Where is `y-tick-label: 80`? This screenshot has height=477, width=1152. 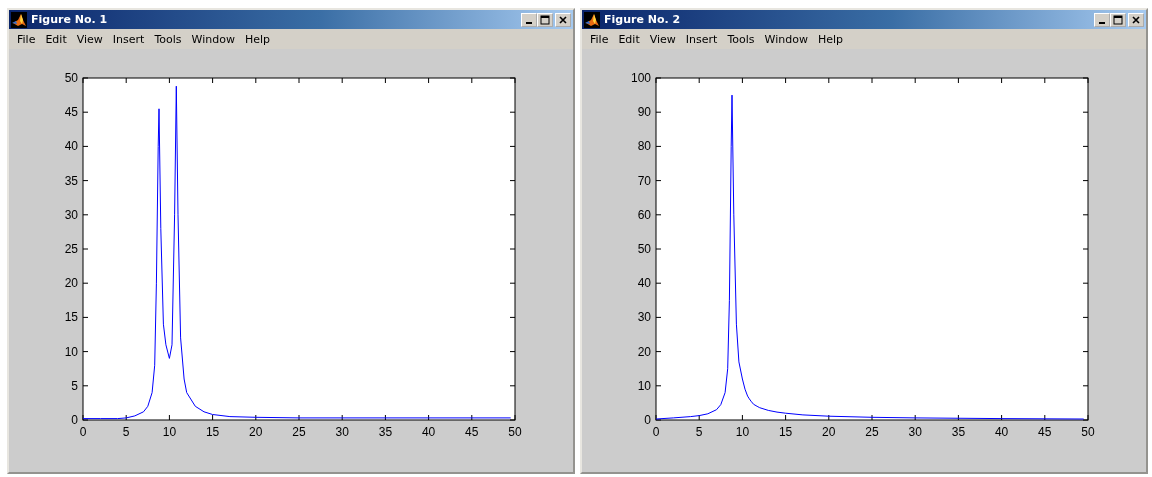 y-tick-label: 80 is located at coordinates (644, 146).